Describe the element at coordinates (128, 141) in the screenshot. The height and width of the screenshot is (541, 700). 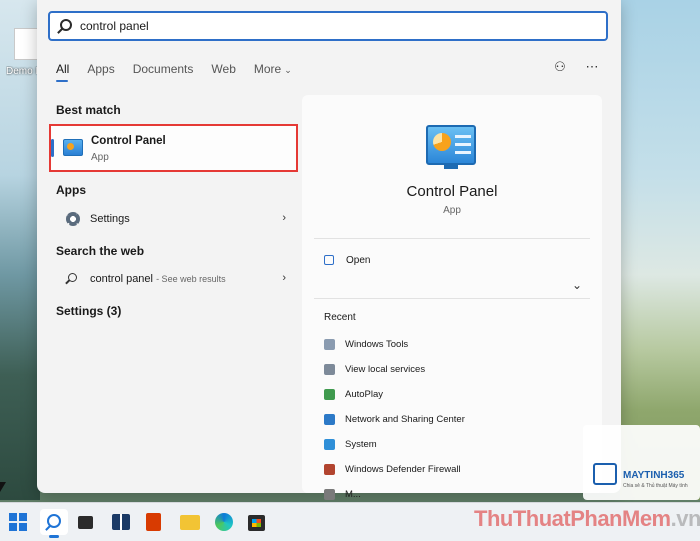
I see `result-name: Control Panel` at that location.